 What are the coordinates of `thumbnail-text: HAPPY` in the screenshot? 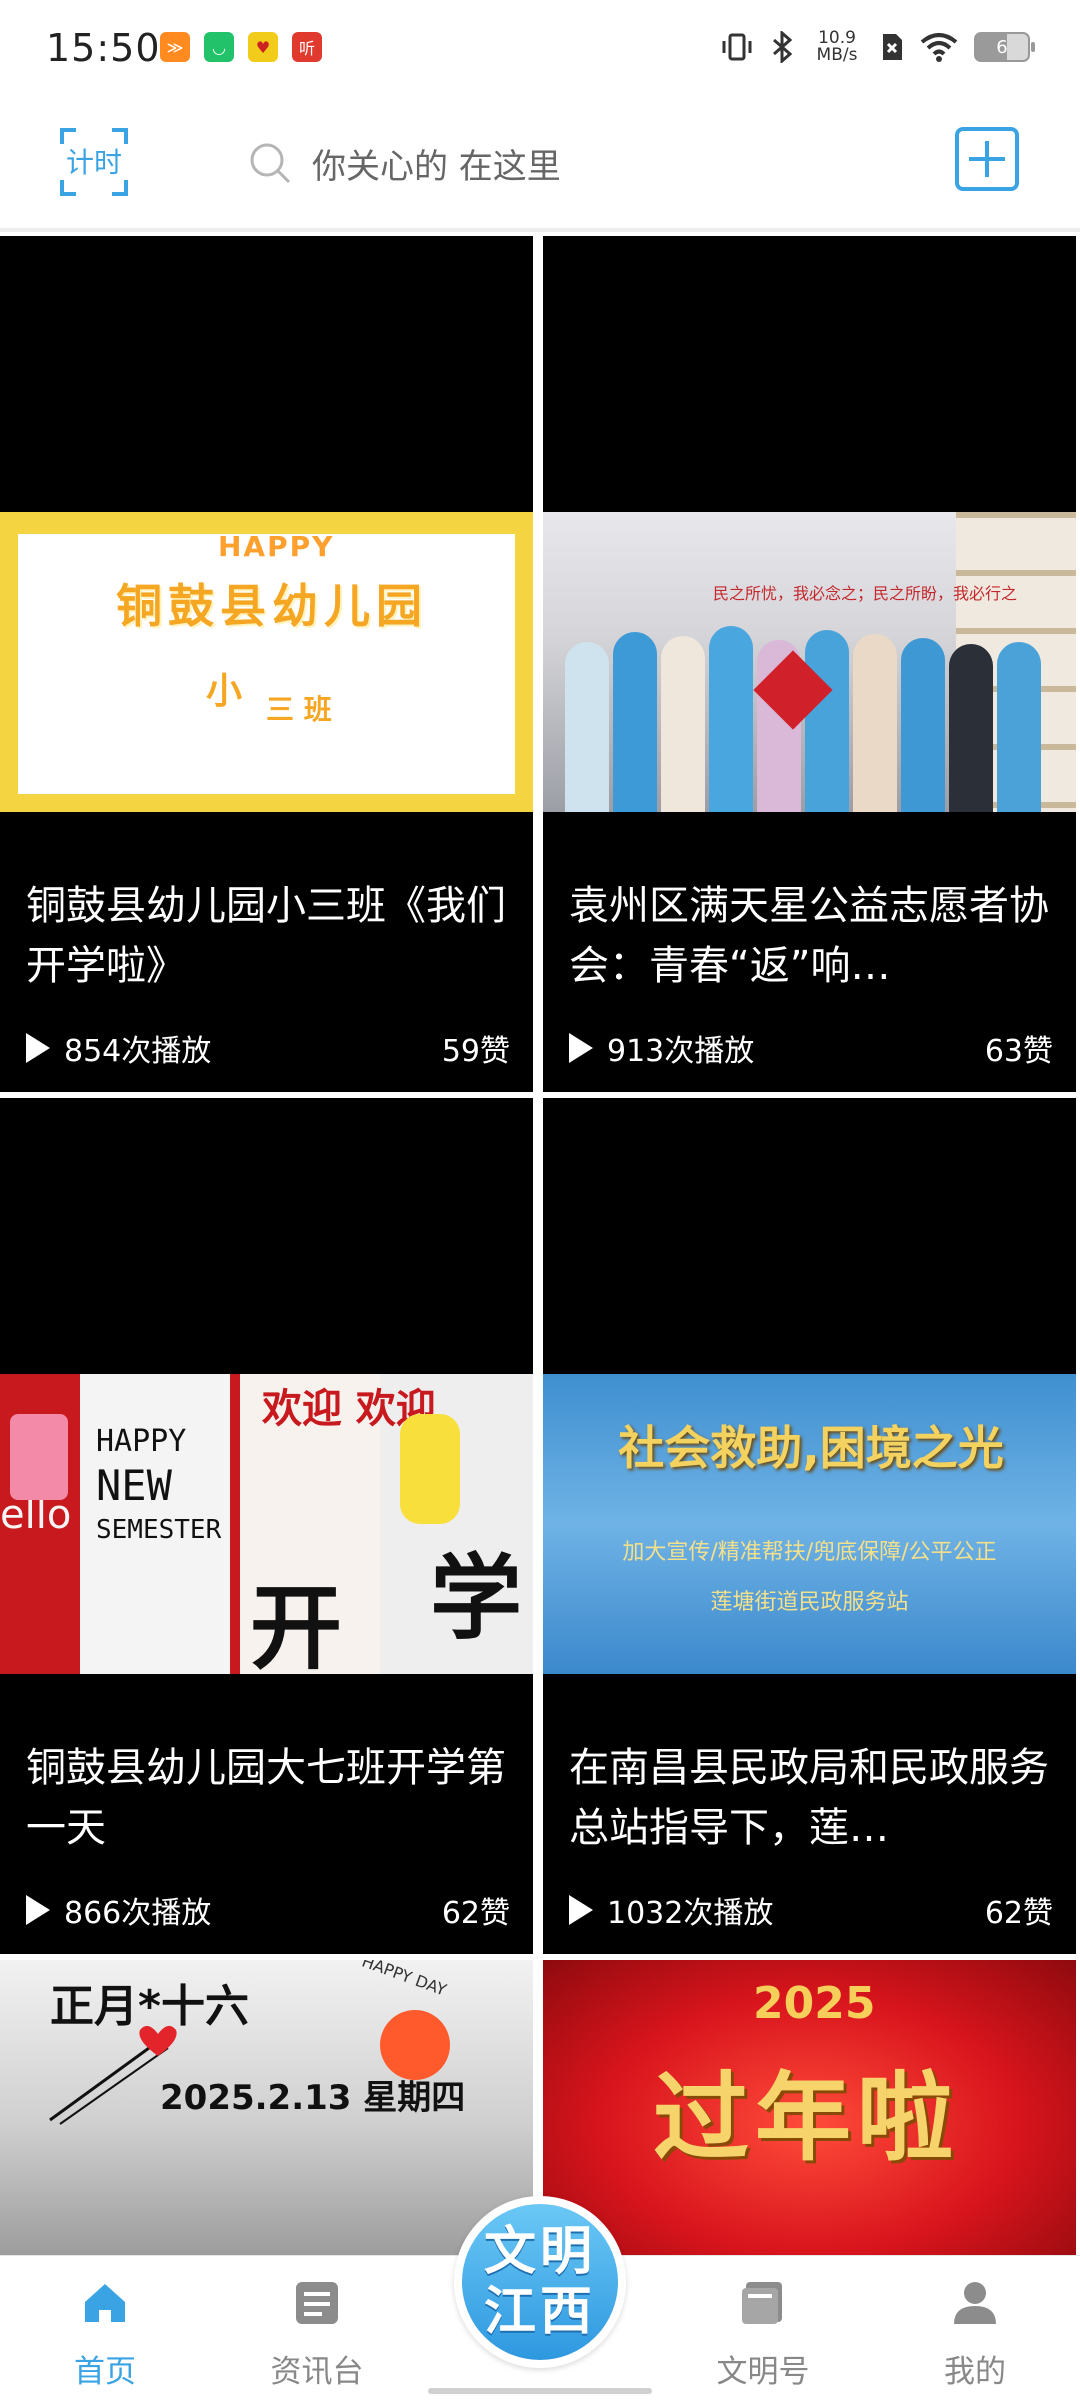 It's located at (276, 546).